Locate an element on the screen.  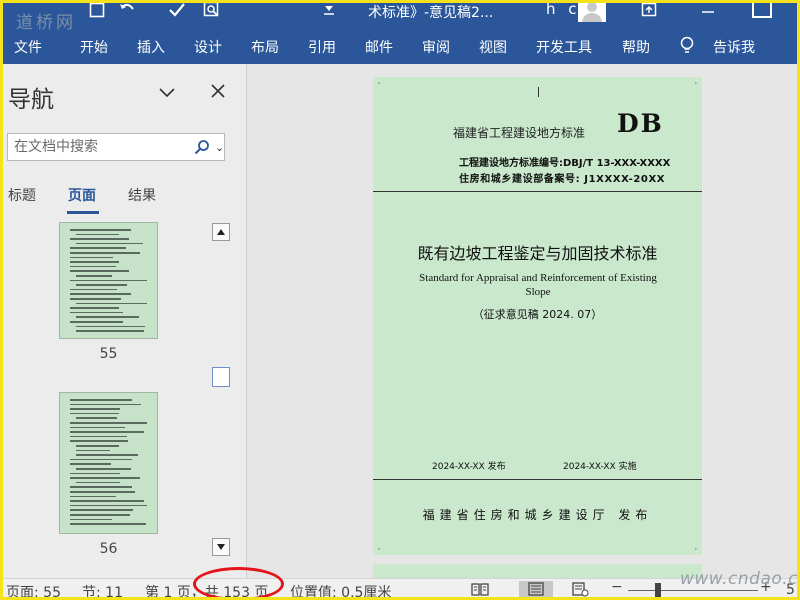
tab-mailings: 邮件 is located at coordinates (379, 47).